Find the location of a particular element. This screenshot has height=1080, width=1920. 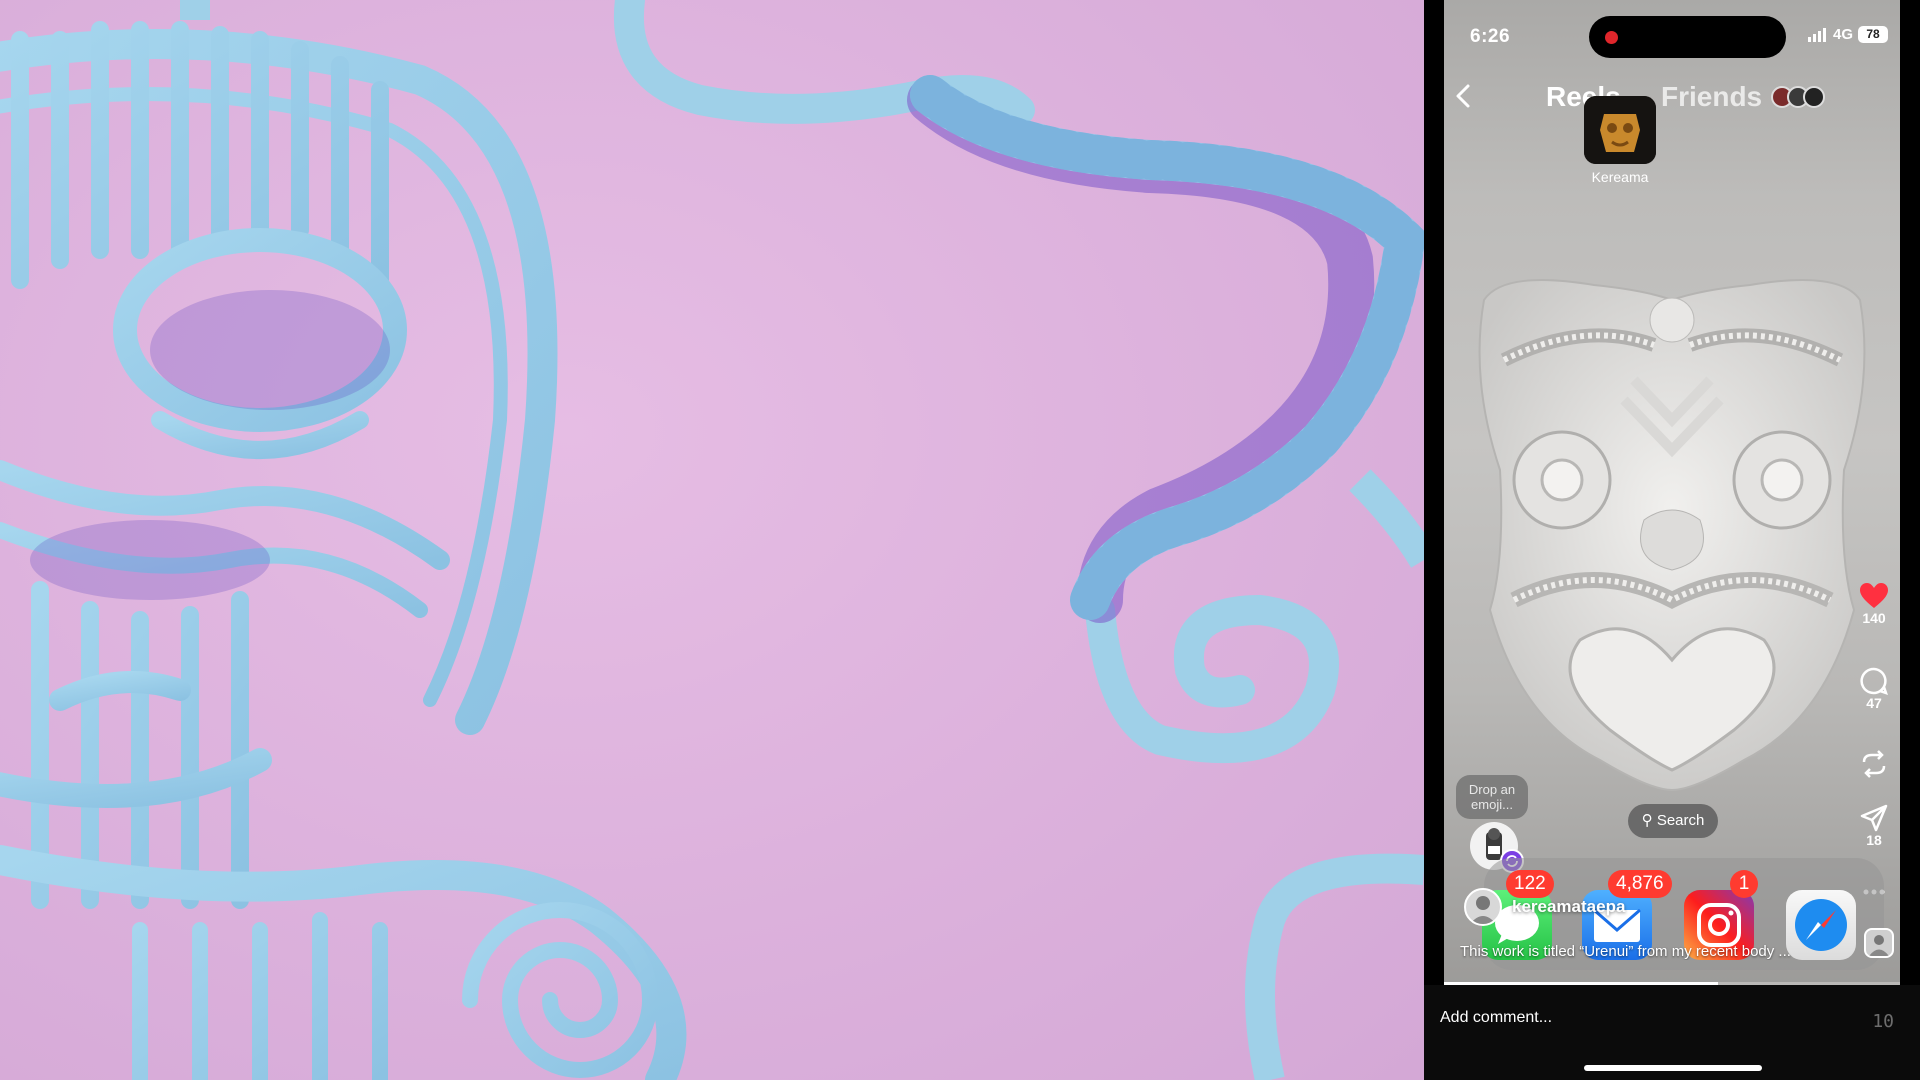

status-icons: 4G 78 is located at coordinates (1847, 34).